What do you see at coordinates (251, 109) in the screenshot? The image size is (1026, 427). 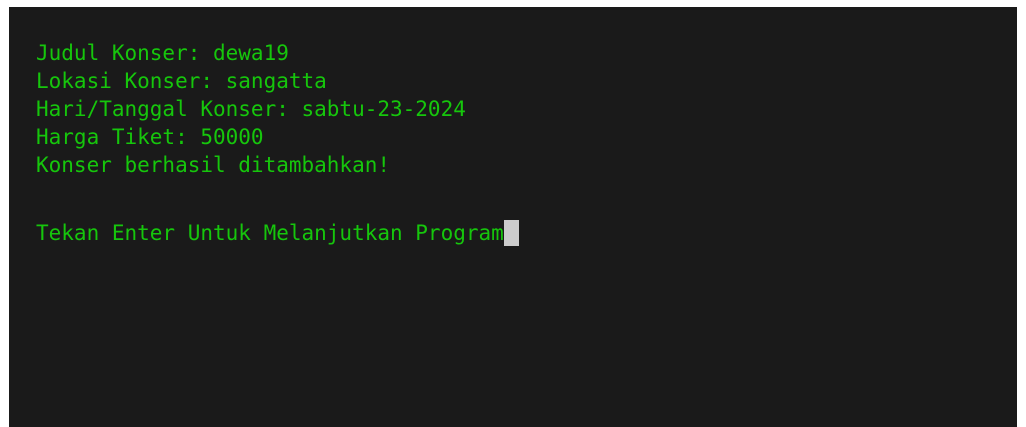 I see `output-line-date: Hari/Tanggal Konser: sabtu-23-2024` at bounding box center [251, 109].